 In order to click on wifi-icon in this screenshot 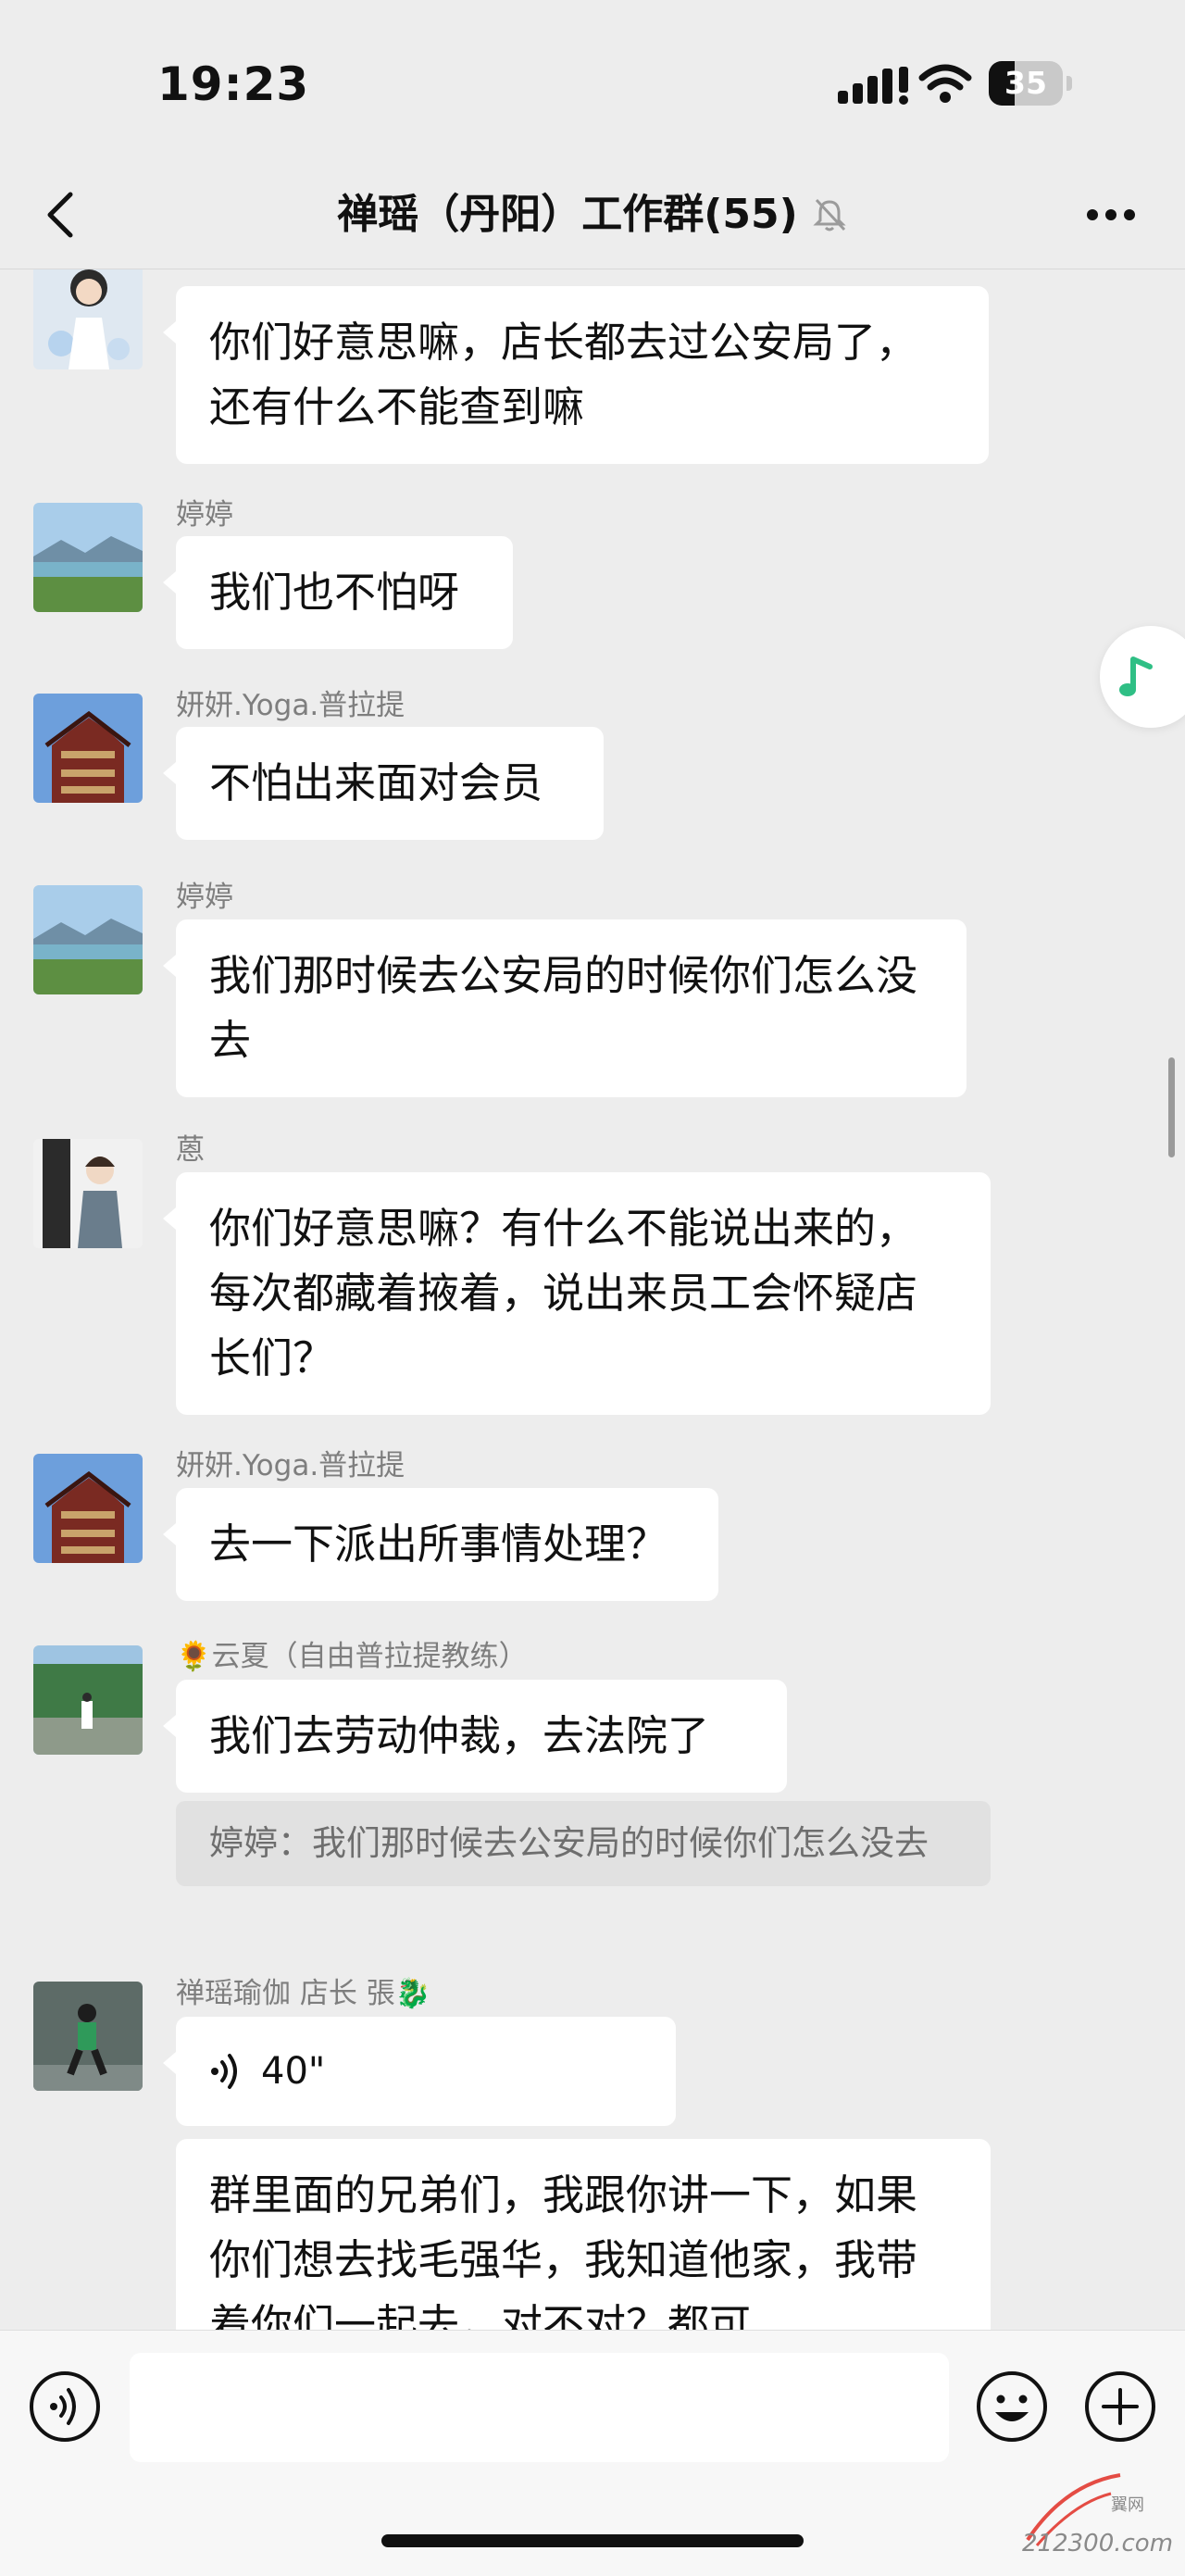, I will do `click(945, 84)`.